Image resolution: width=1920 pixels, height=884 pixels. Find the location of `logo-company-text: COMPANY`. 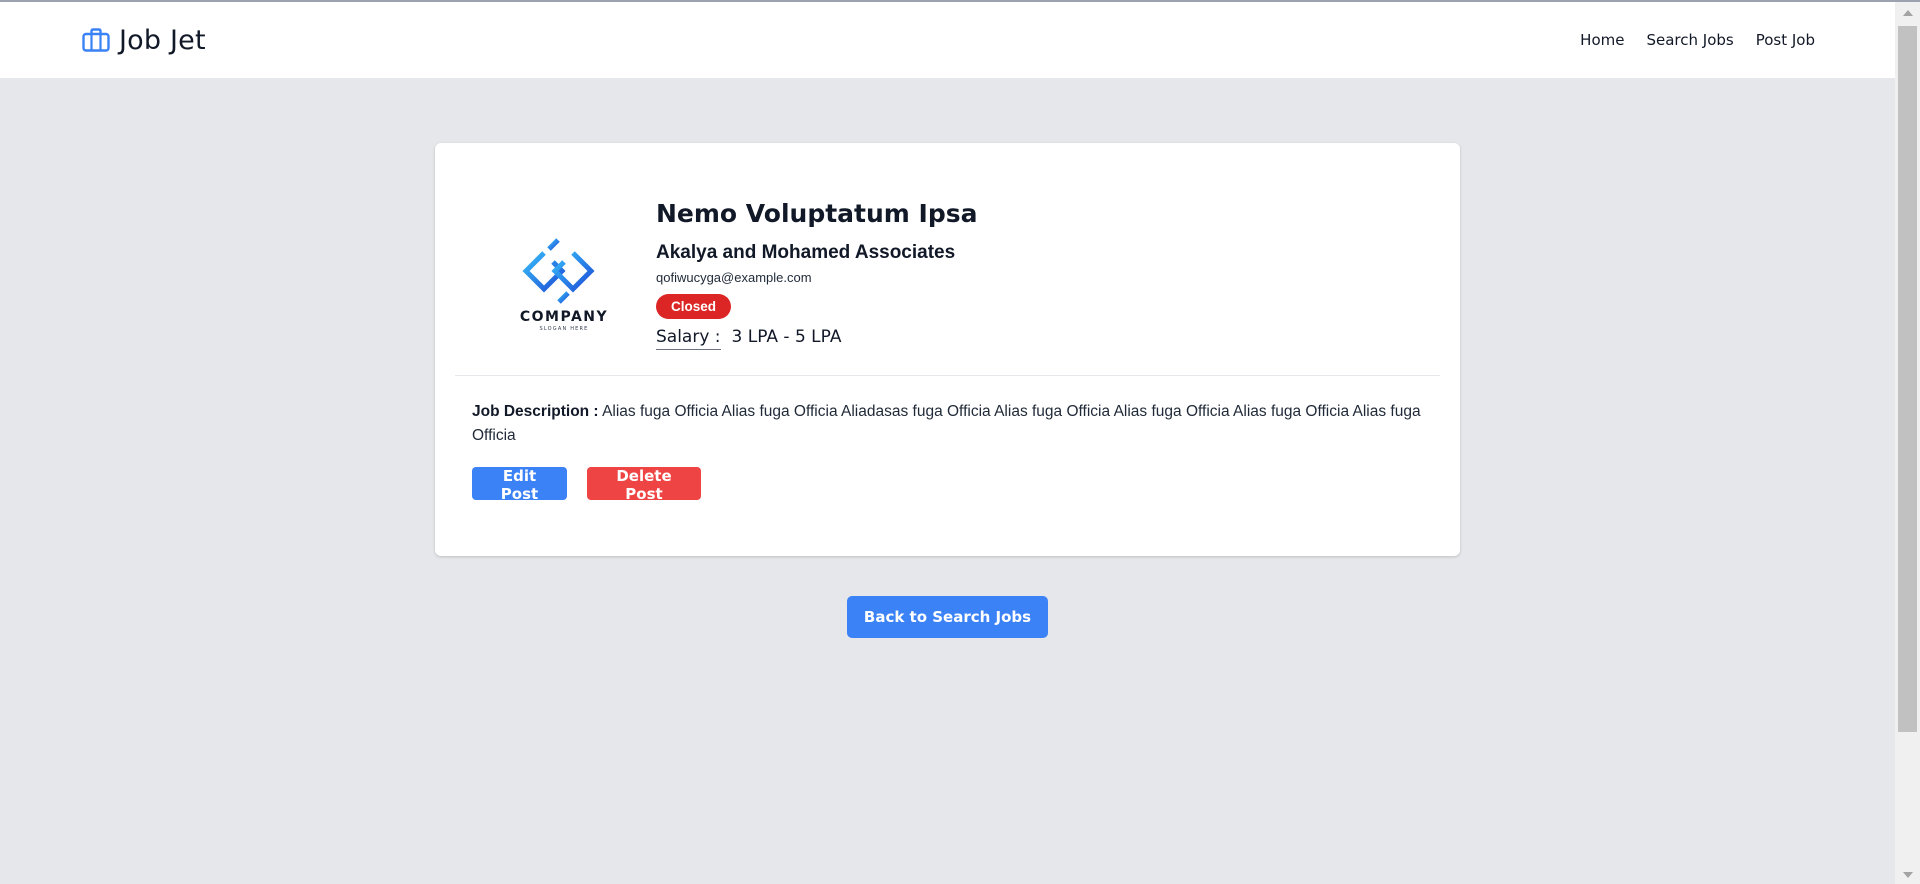

logo-company-text: COMPANY is located at coordinates (564, 317).